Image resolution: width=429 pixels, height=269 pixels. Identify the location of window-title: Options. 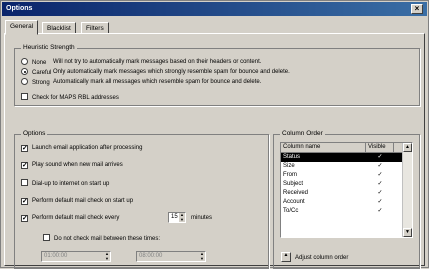
(19, 8).